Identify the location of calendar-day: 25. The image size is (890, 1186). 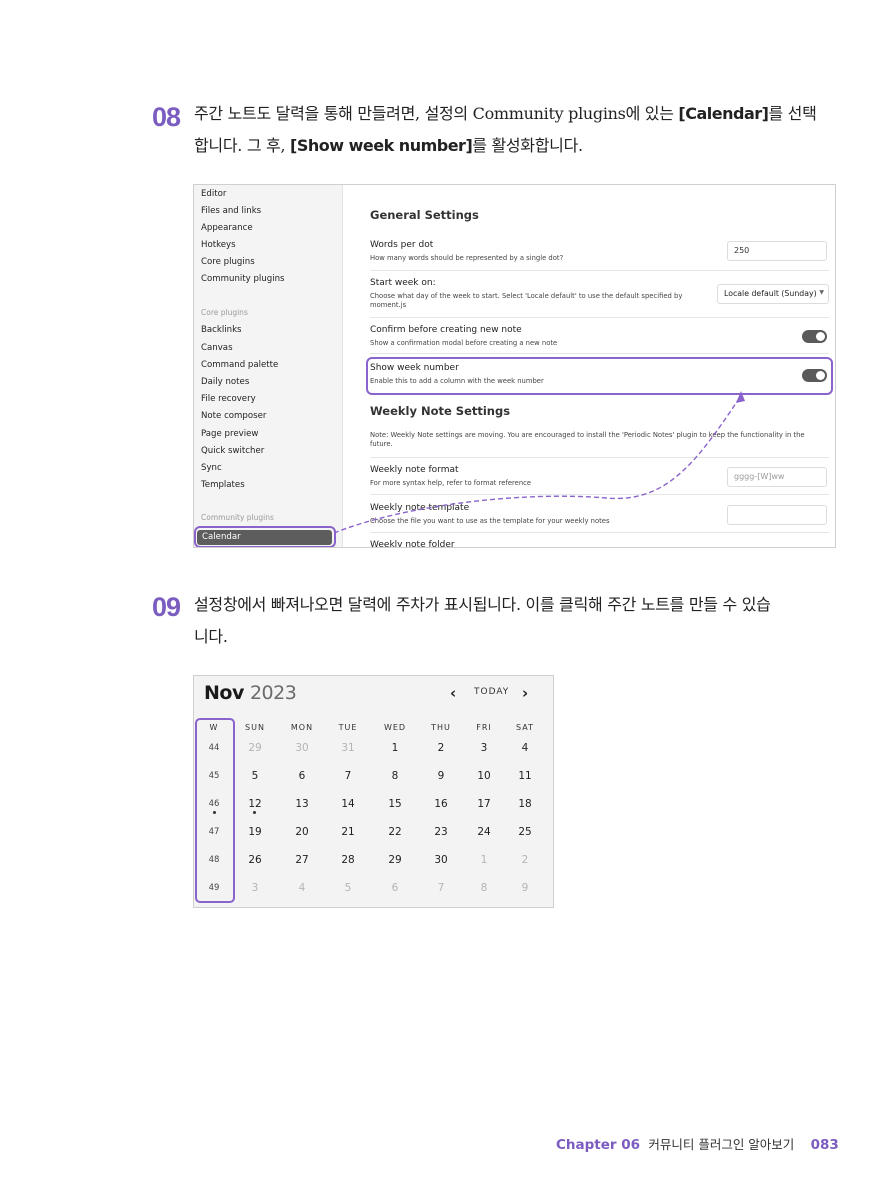
(525, 832).